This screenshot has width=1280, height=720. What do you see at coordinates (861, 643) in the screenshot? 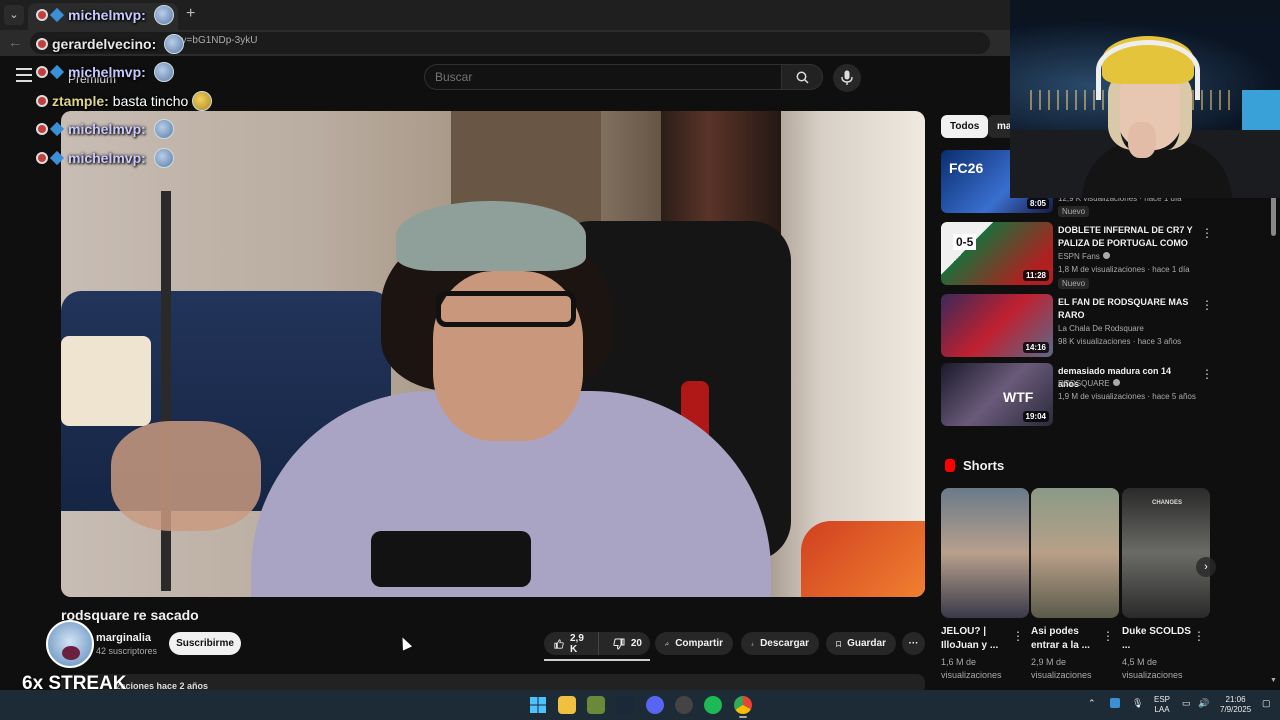
I see `save-button: Guardar` at bounding box center [861, 643].